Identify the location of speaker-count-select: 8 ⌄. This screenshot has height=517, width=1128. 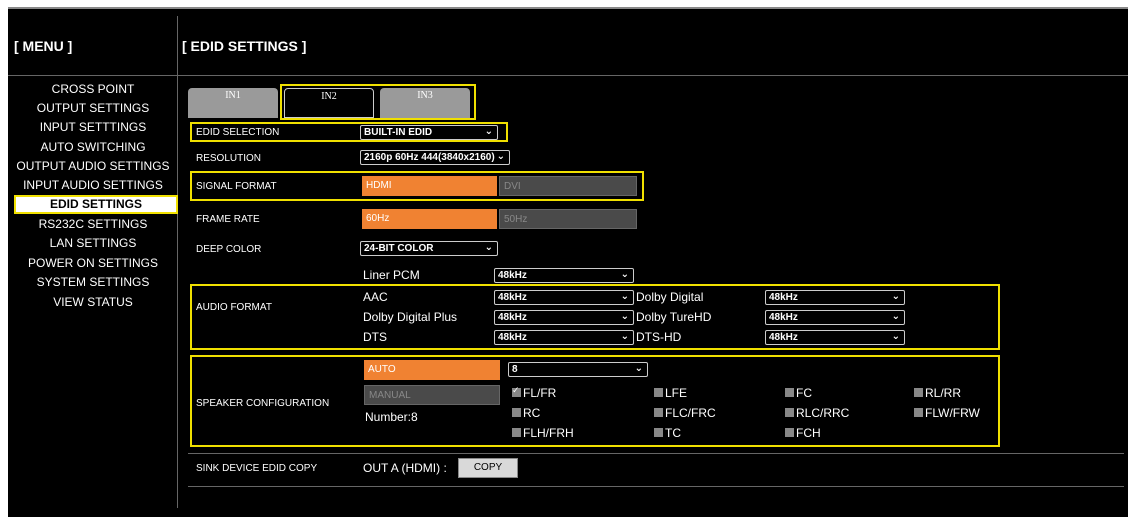
(578, 369).